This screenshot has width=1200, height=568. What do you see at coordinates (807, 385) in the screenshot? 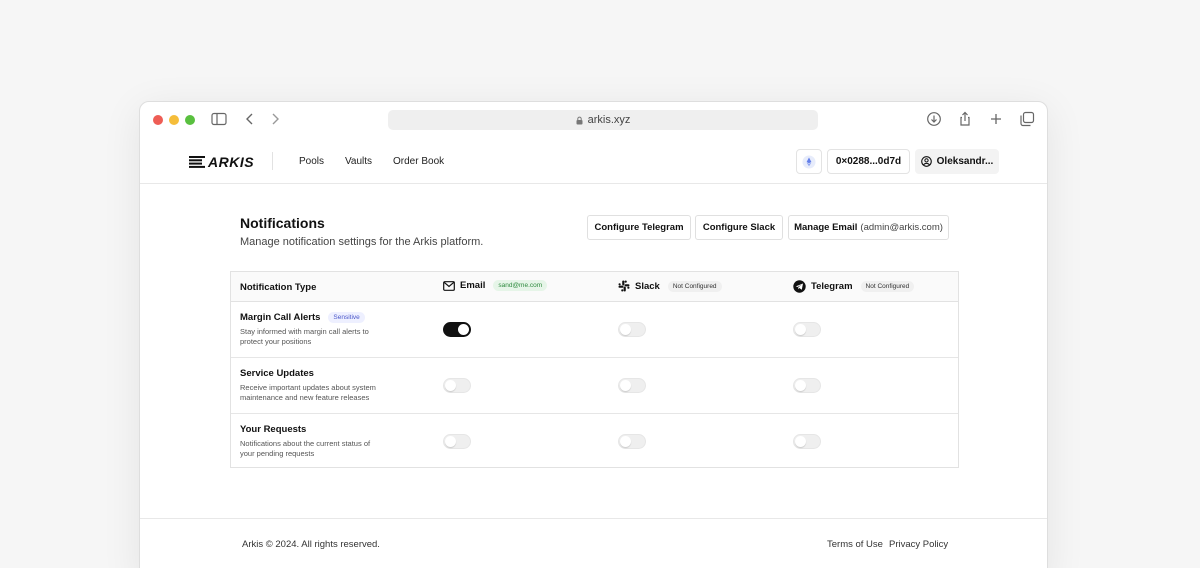
I see `service-updates-telegram-toggle` at bounding box center [807, 385].